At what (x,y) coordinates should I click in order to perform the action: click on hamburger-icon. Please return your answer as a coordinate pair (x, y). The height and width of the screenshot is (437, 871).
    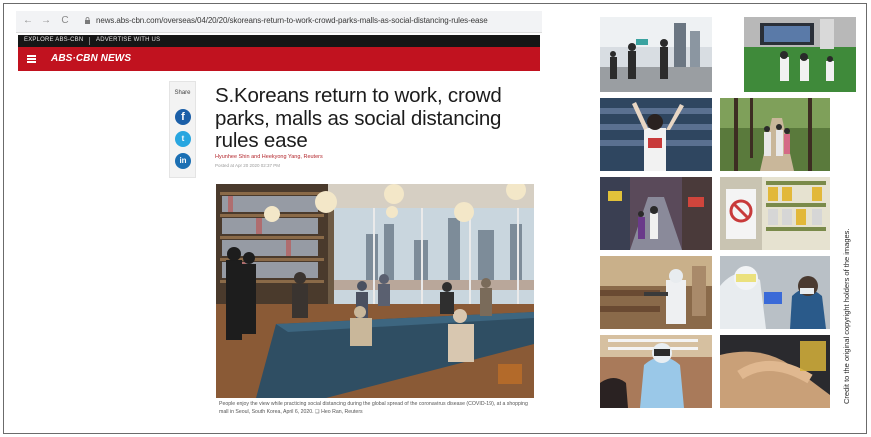
    Looking at the image, I should click on (31, 59).